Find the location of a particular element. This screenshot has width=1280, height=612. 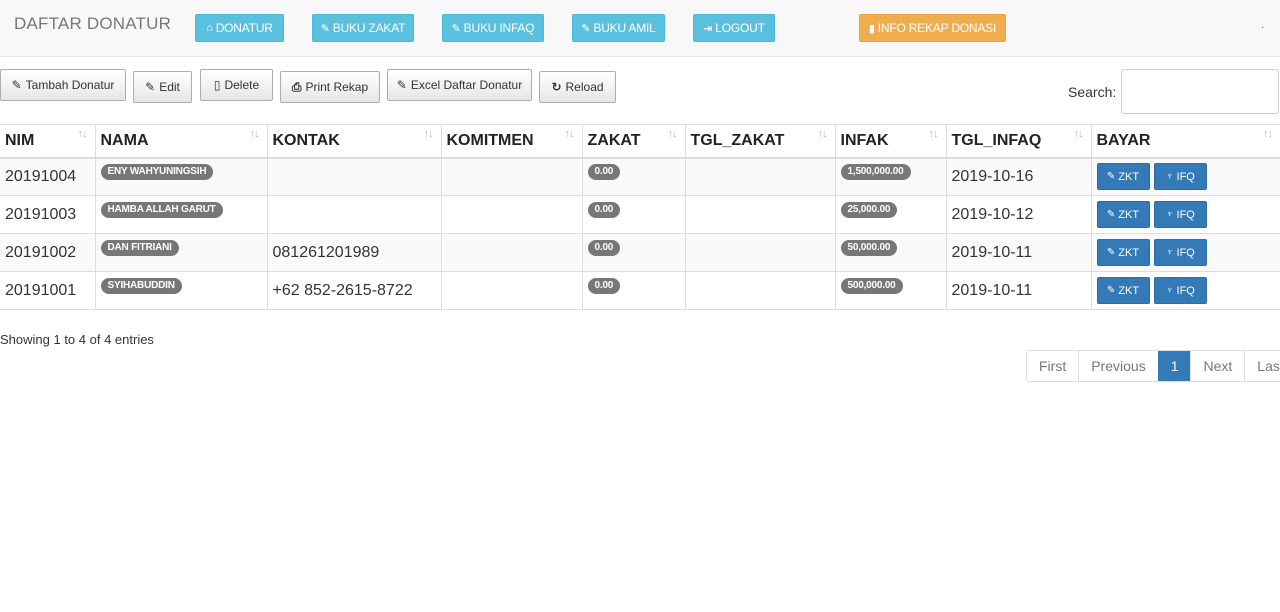

pagination-first: First is located at coordinates (1053, 366).